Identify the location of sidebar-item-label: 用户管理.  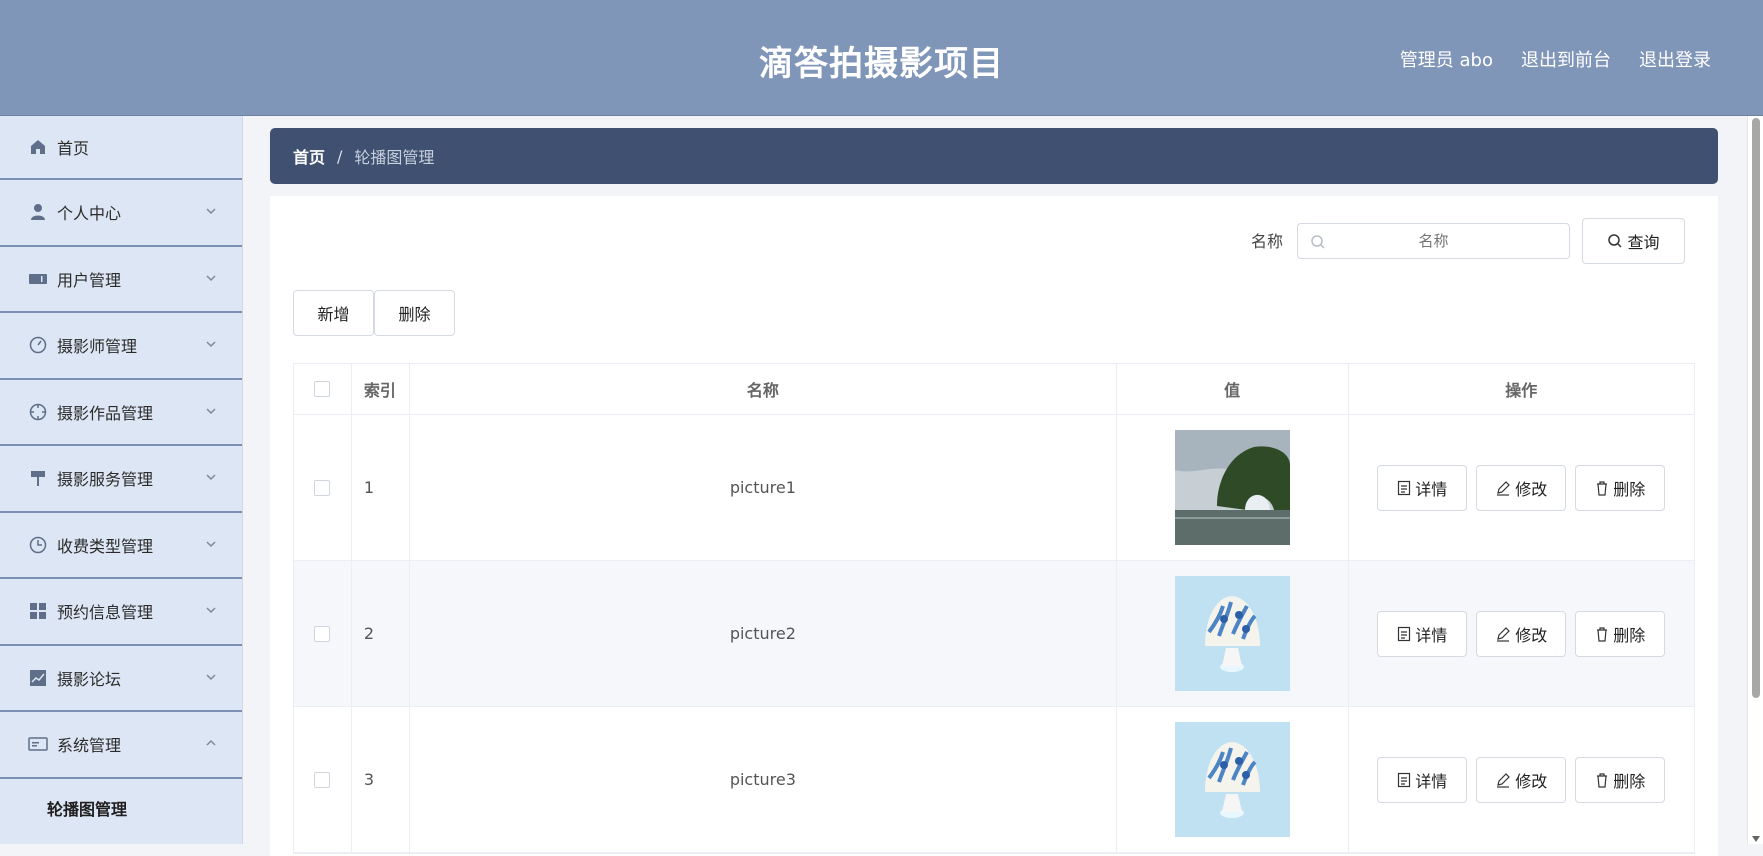
(89, 280).